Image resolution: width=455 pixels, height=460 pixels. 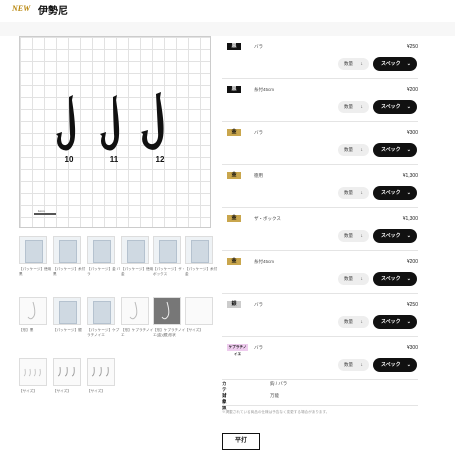 I want to click on product-row: 金 ザ・ボックス ¥1,300 数量 ↓ スペック ⌄, so click(x=320, y=229).